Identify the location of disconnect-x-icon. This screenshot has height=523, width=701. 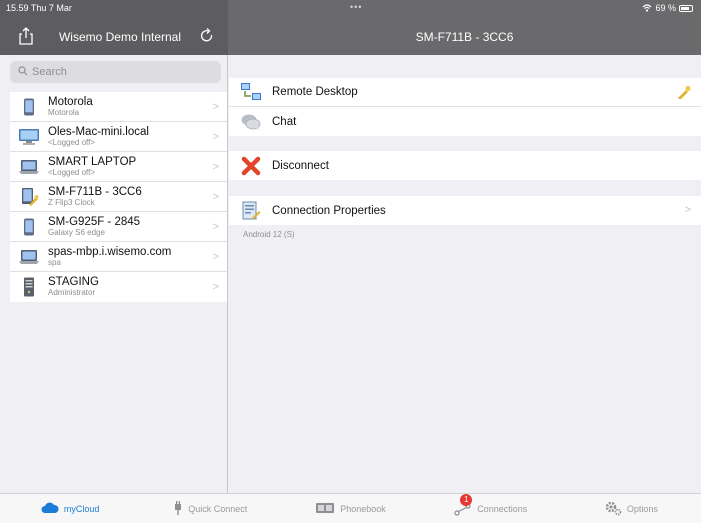
(250, 165).